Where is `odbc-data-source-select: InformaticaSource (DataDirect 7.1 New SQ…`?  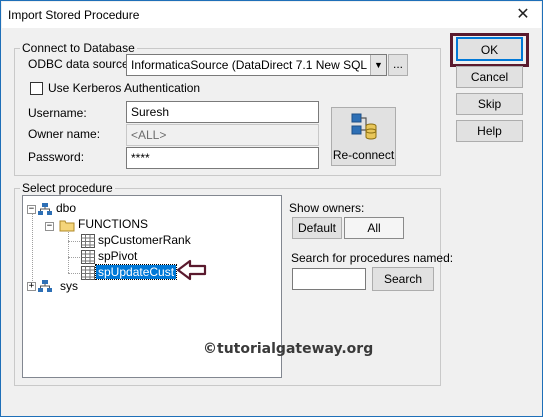 odbc-data-source-select: InformaticaSource (DataDirect 7.1 New SQ… is located at coordinates (256, 65).